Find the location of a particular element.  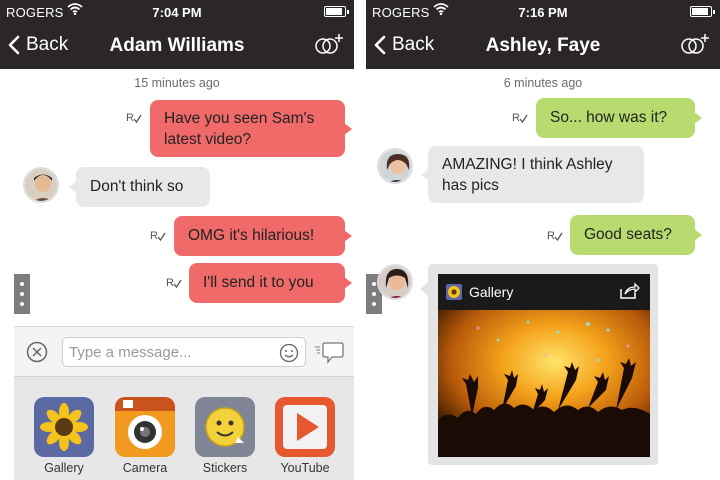

app-label: YouTube is located at coordinates (305, 468).